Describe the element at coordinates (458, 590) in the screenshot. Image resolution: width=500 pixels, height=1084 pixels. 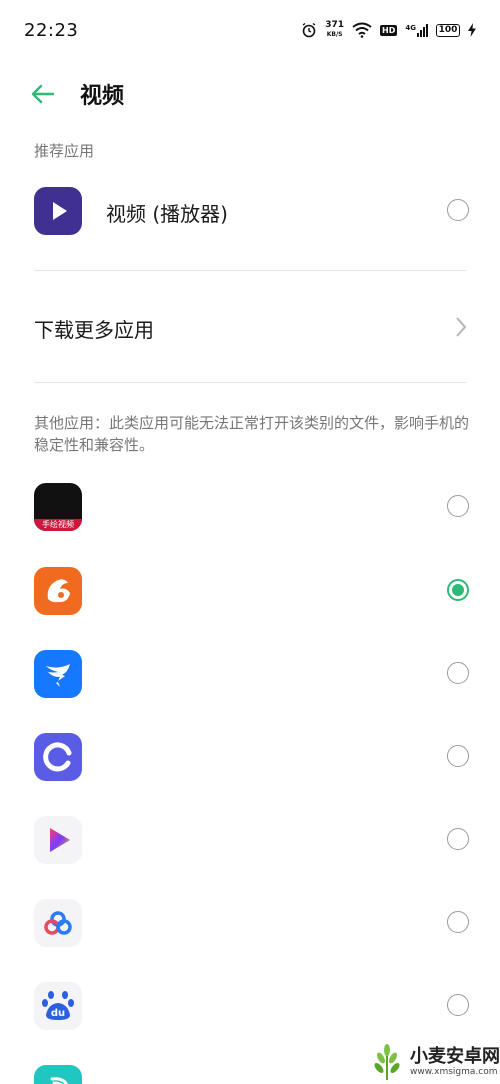
I see `other-app-radio-selected` at that location.